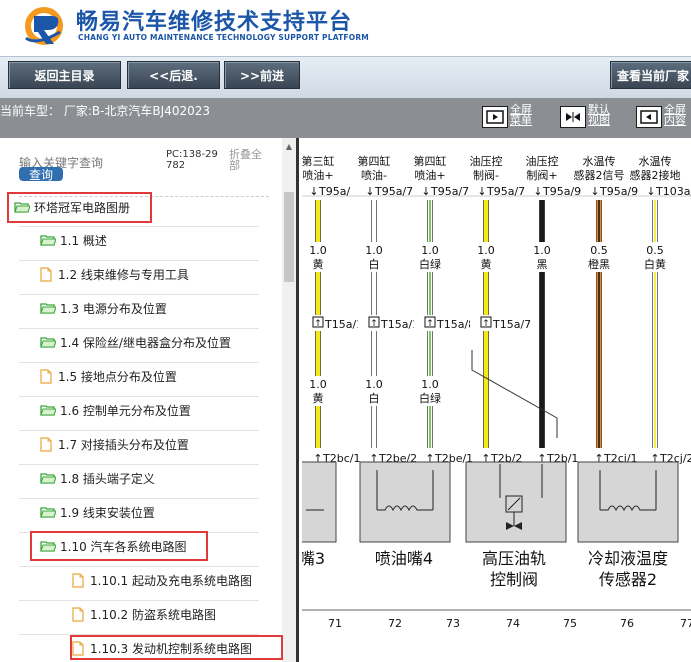  Describe the element at coordinates (570, 623) in the screenshot. I see `ruler-number: 75` at that location.